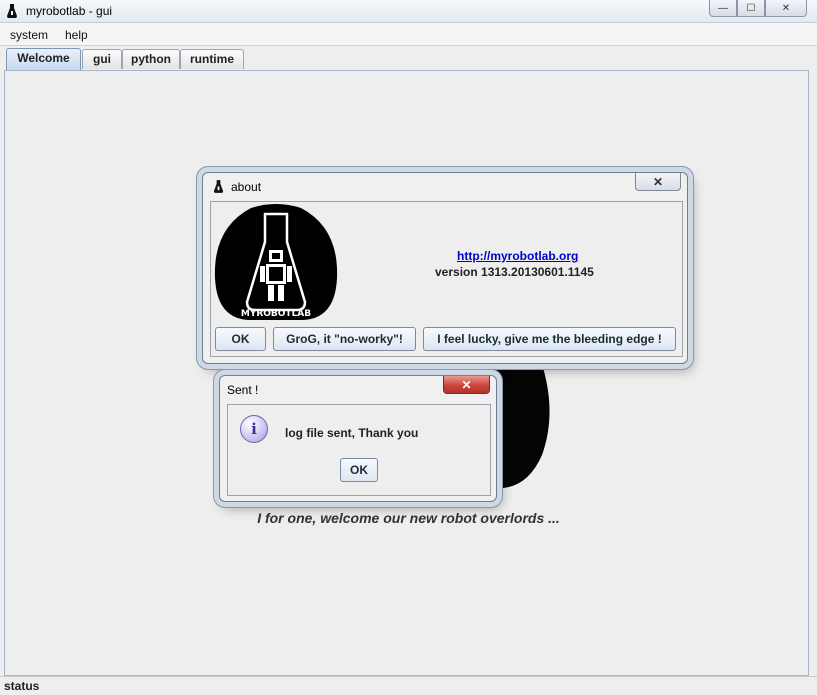 The image size is (817, 695). What do you see at coordinates (408, 34) in the screenshot?
I see `menu-bar: system help` at bounding box center [408, 34].